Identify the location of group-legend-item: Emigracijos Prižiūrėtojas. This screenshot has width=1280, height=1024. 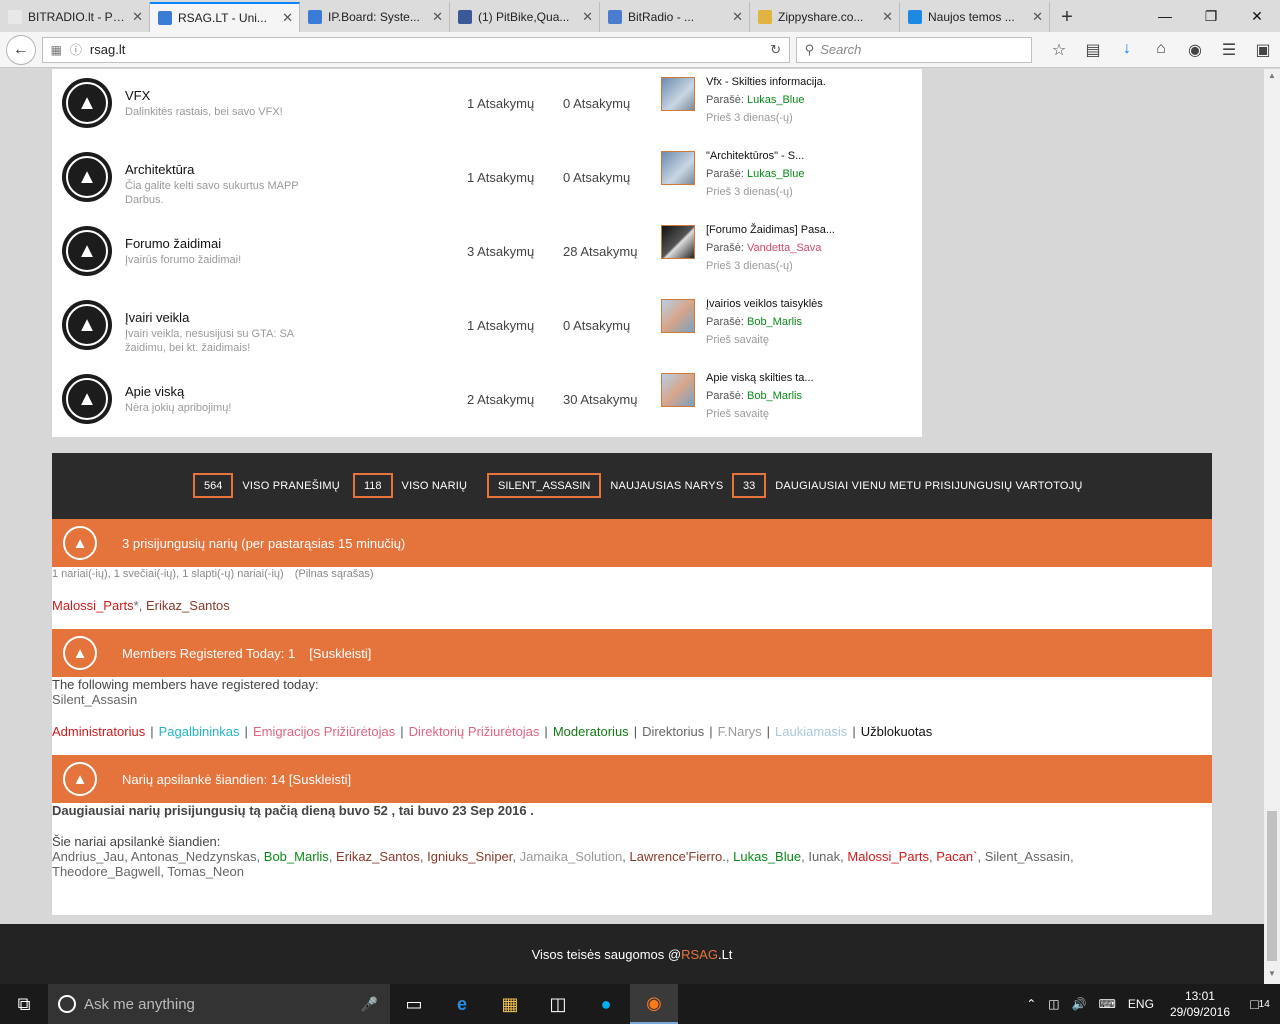
(324, 731).